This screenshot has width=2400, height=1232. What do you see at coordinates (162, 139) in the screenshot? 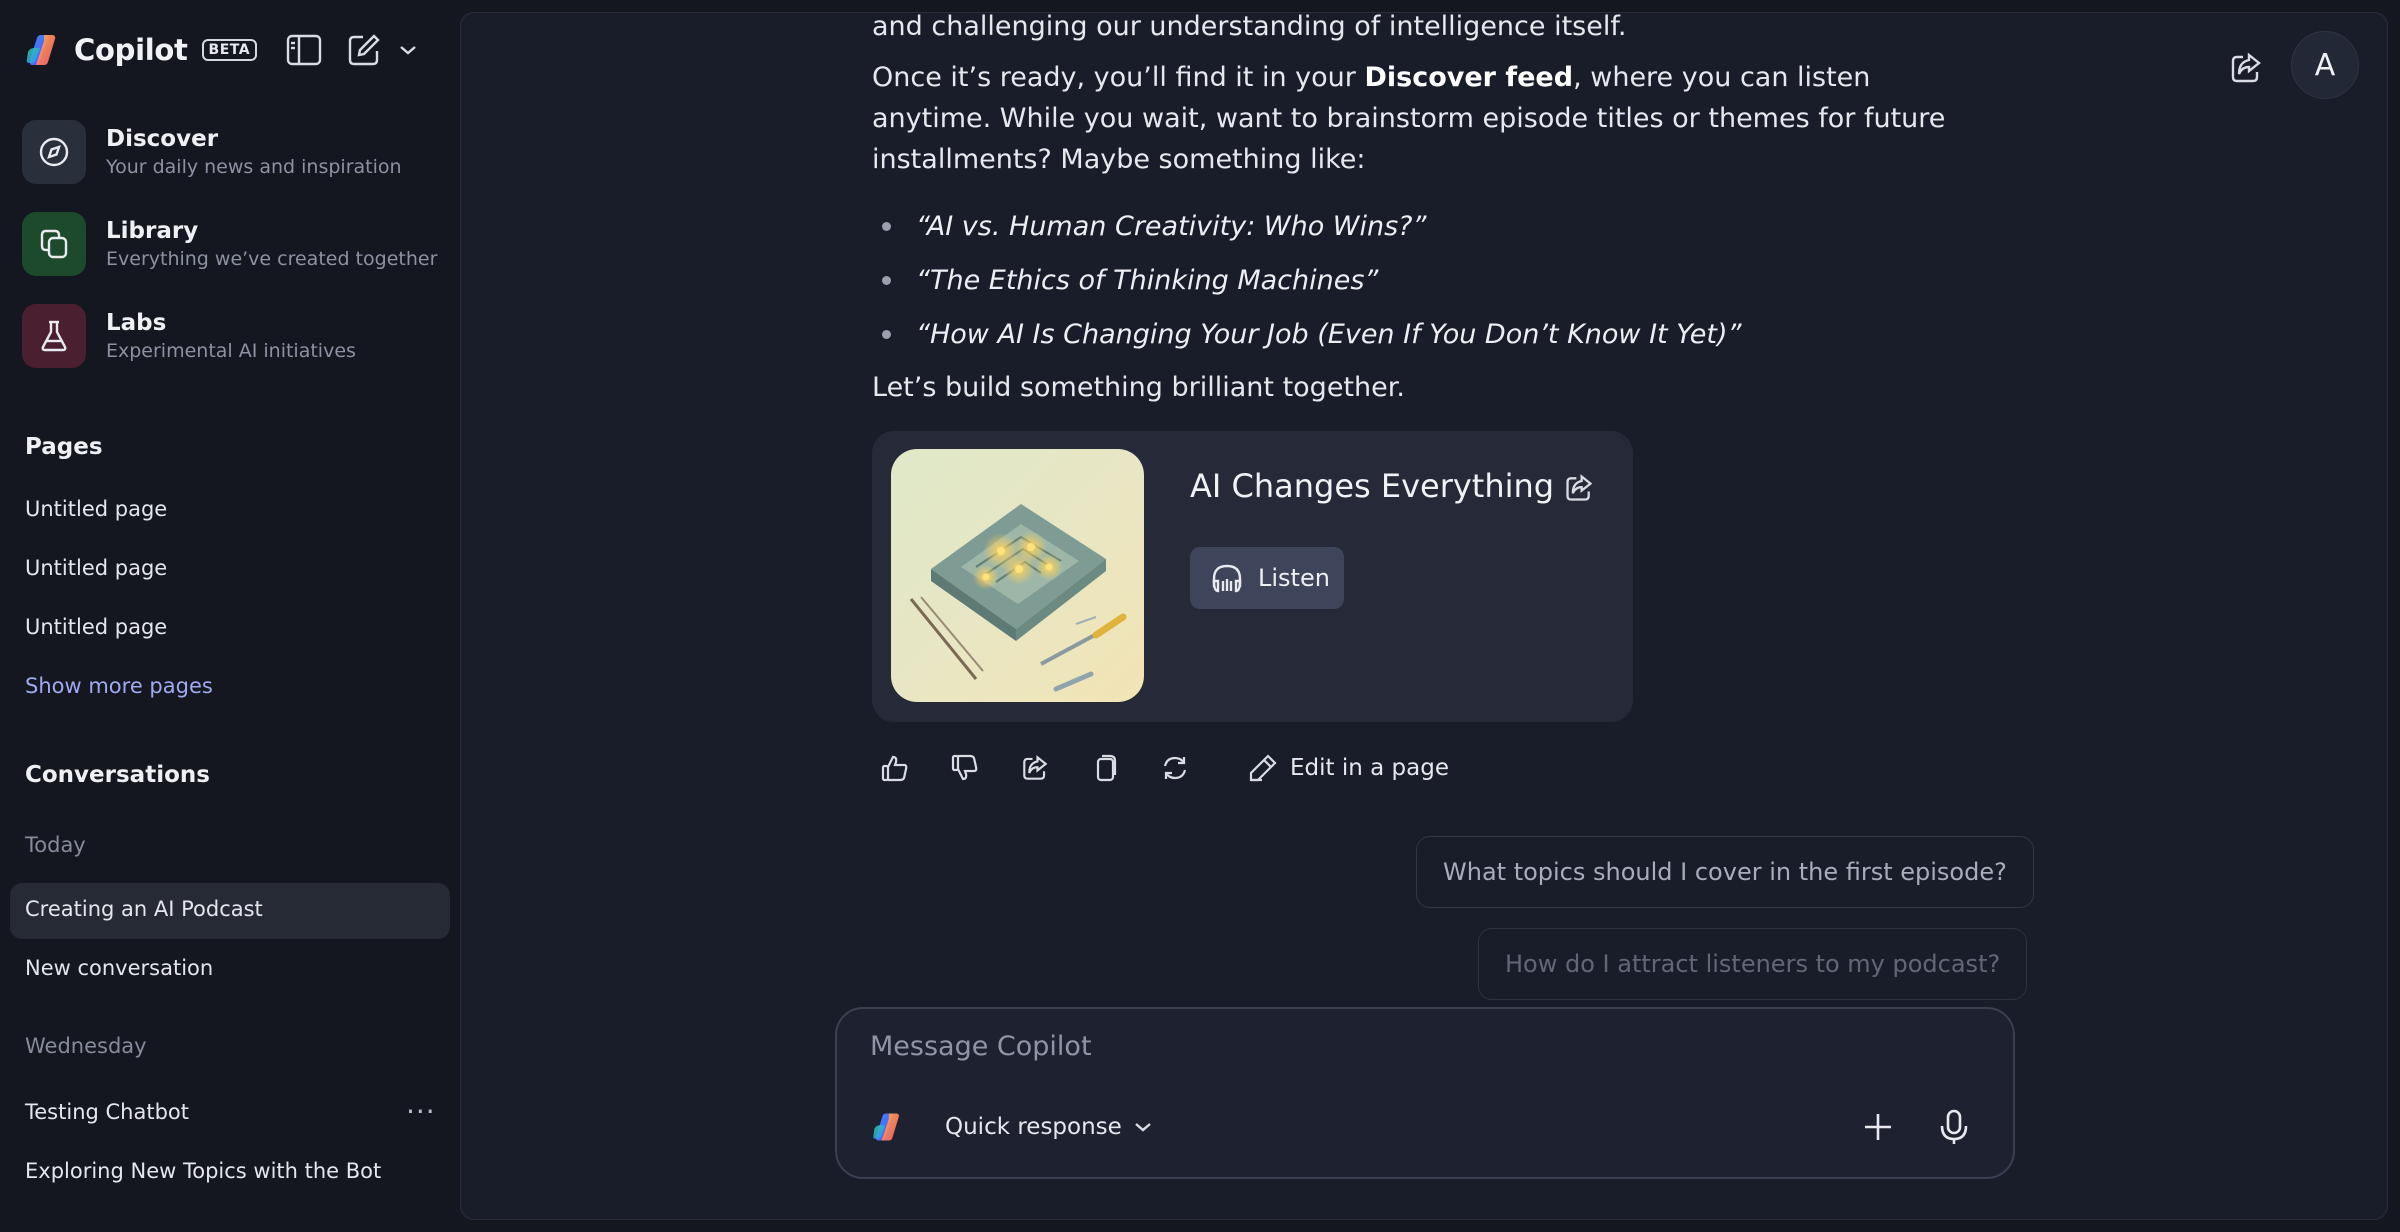
I see `nav-title: Discover` at bounding box center [162, 139].